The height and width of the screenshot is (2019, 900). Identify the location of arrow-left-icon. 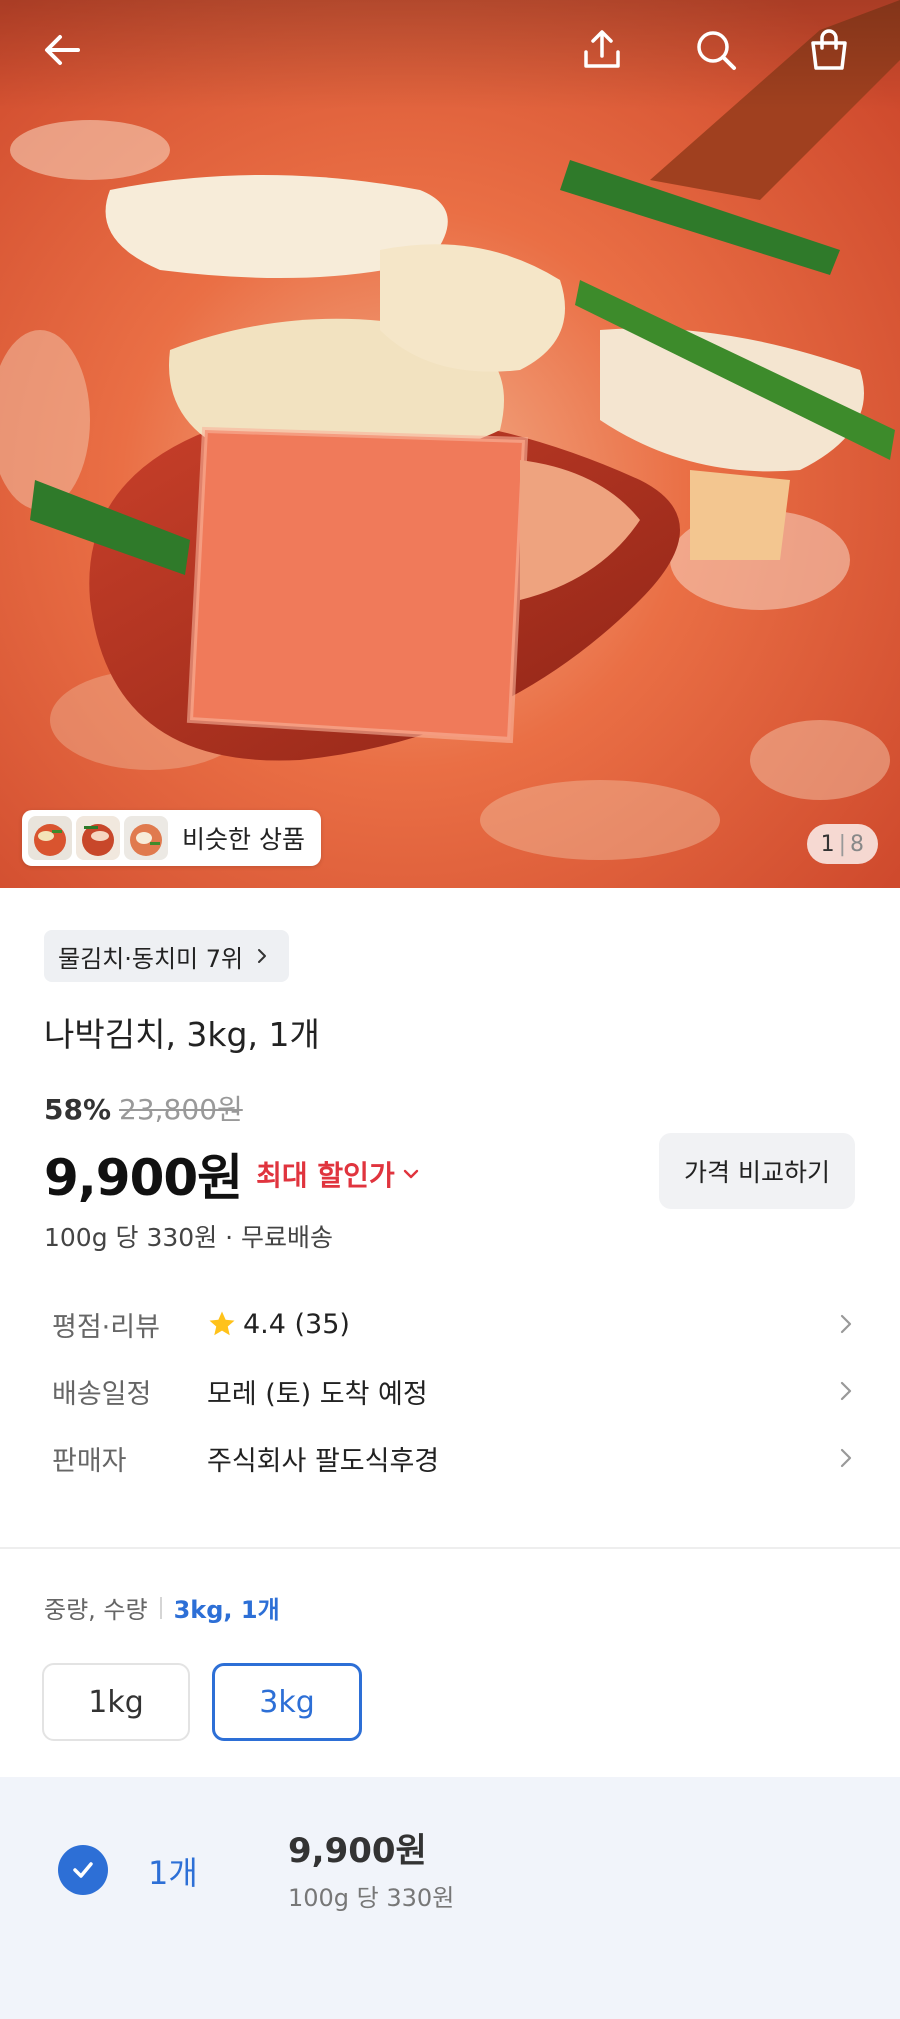
(62, 50).